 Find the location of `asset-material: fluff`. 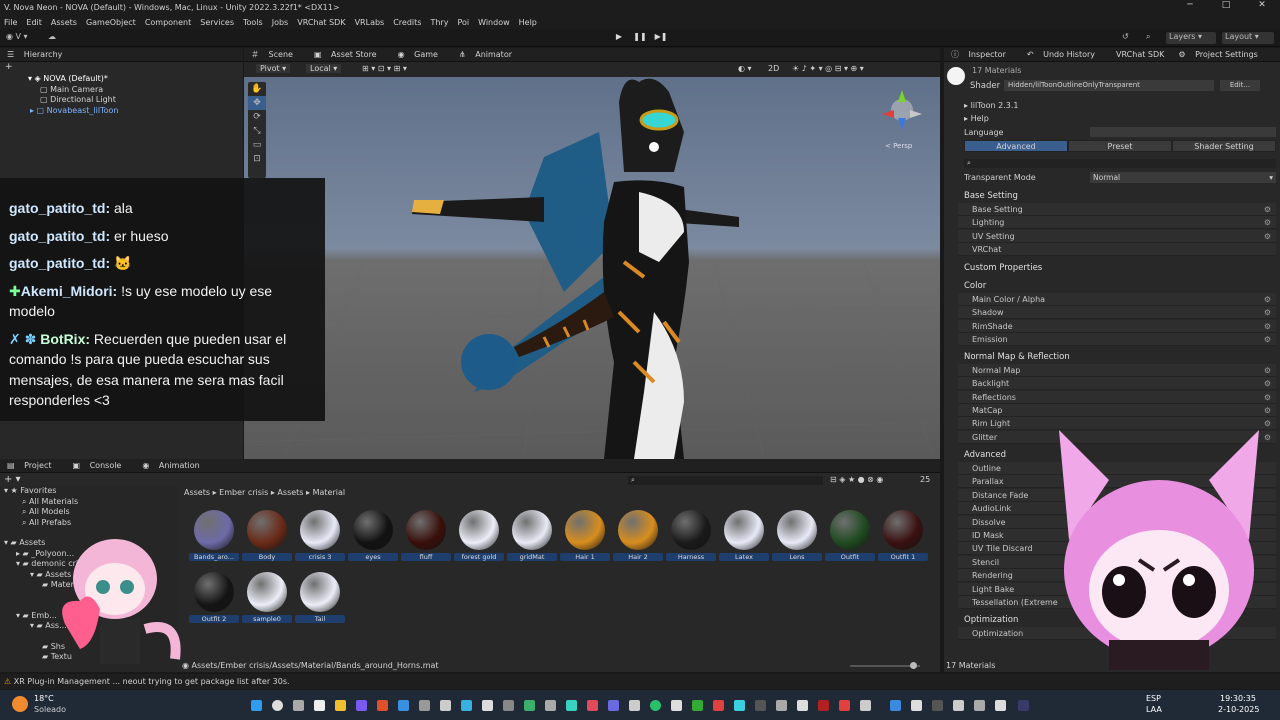

asset-material: fluff is located at coordinates (426, 535).